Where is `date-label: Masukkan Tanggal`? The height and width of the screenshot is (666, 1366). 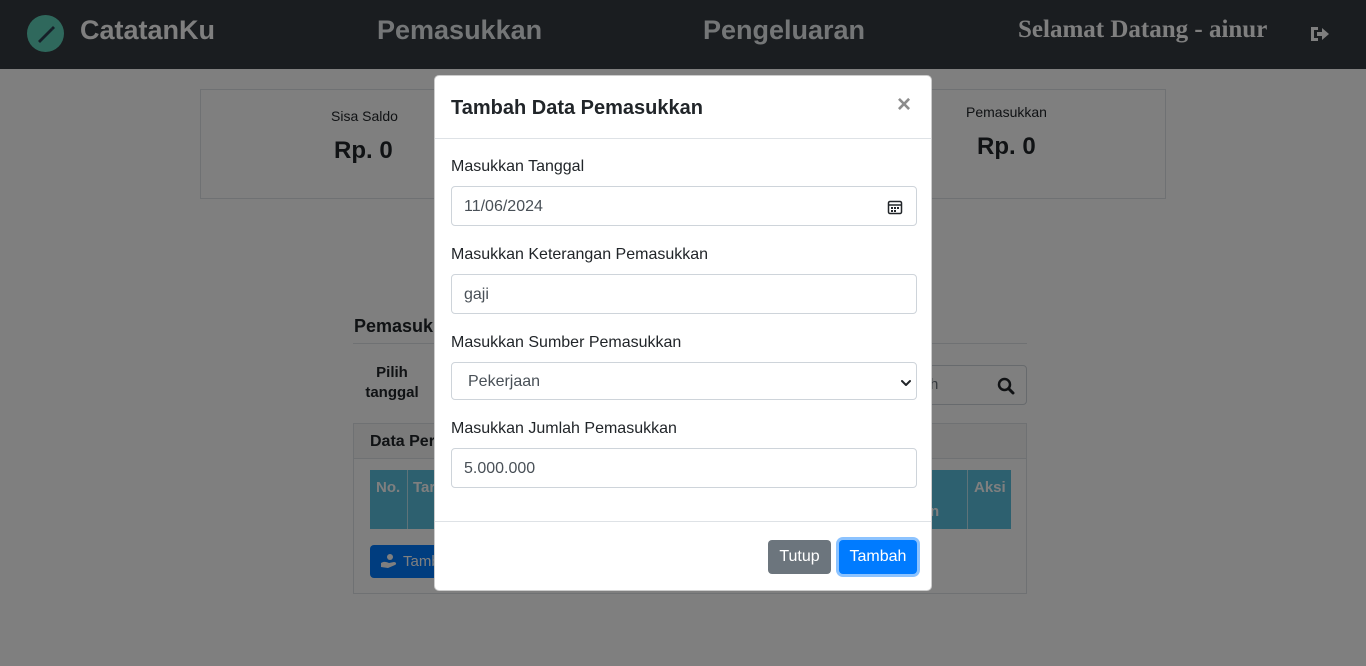
date-label: Masukkan Tanggal is located at coordinates (518, 166).